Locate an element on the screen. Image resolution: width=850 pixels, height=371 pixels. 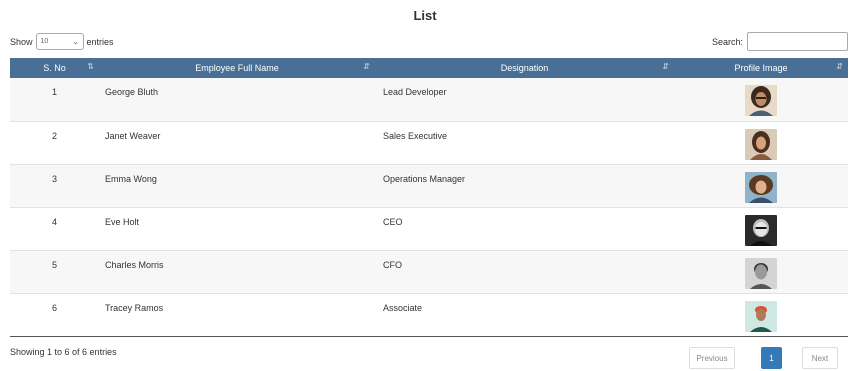
column-header-label: S. No is located at coordinates (54, 68).